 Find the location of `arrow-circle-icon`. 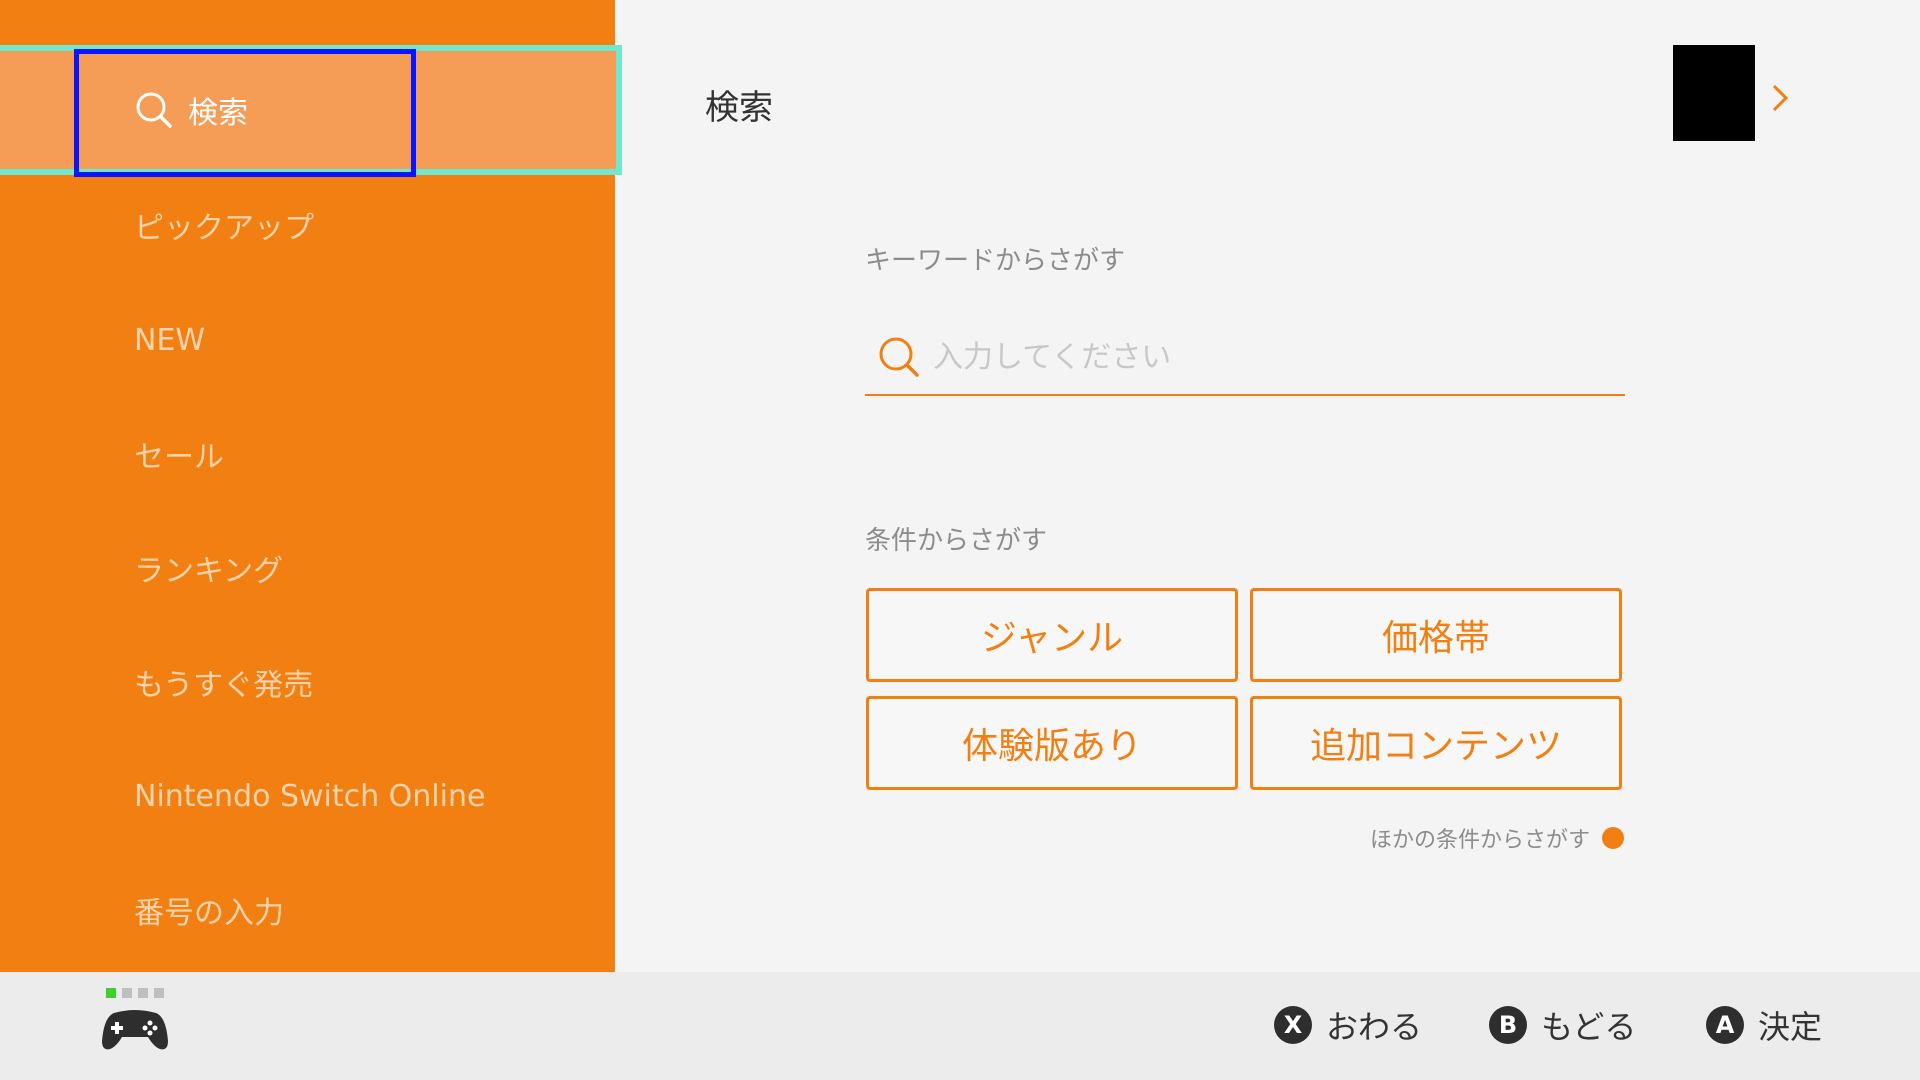

arrow-circle-icon is located at coordinates (1613, 838).